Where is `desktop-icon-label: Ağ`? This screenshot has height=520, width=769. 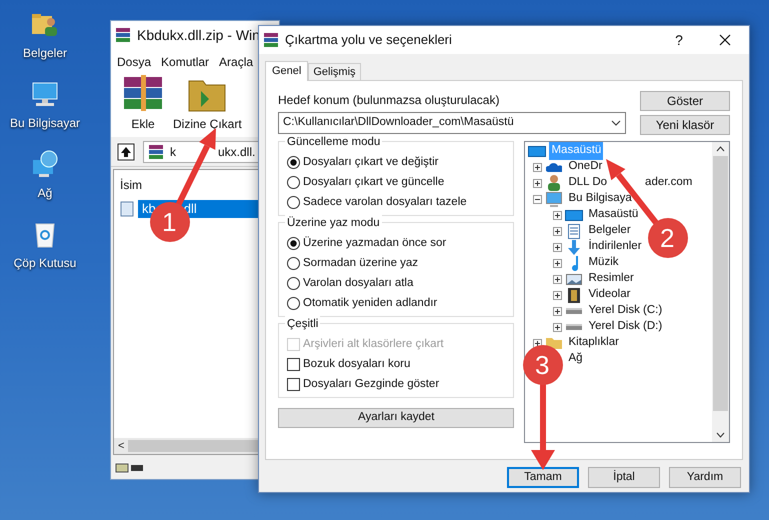 desktop-icon-label: Ağ is located at coordinates (45, 193).